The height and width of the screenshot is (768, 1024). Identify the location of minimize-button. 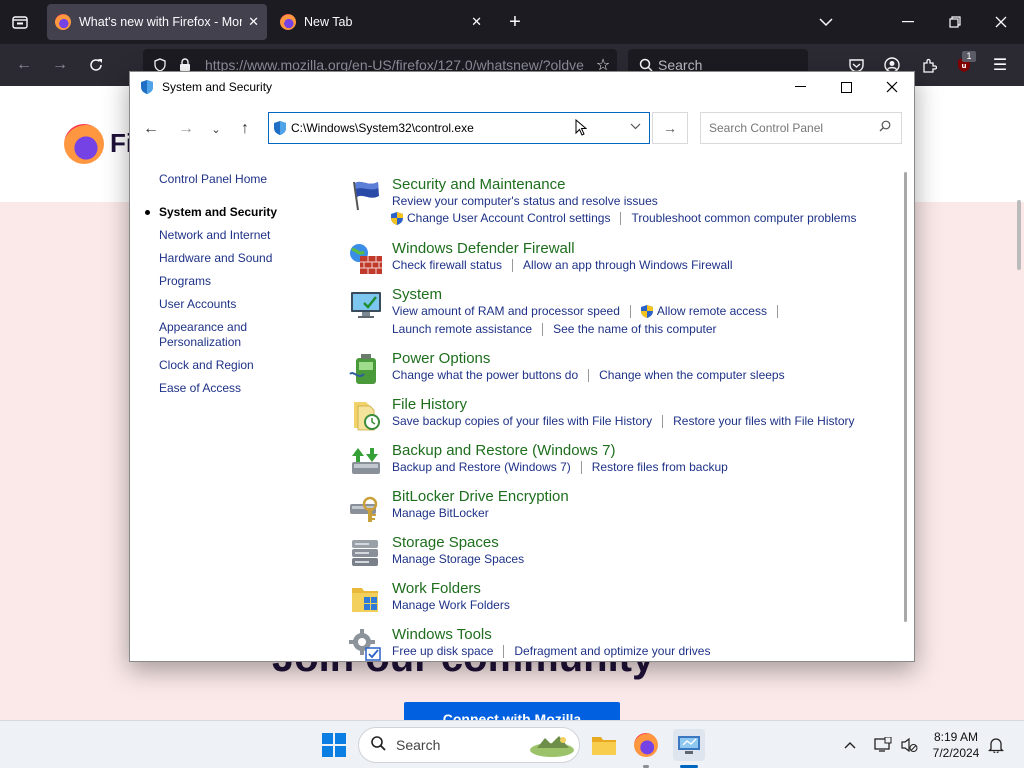
(800, 87).